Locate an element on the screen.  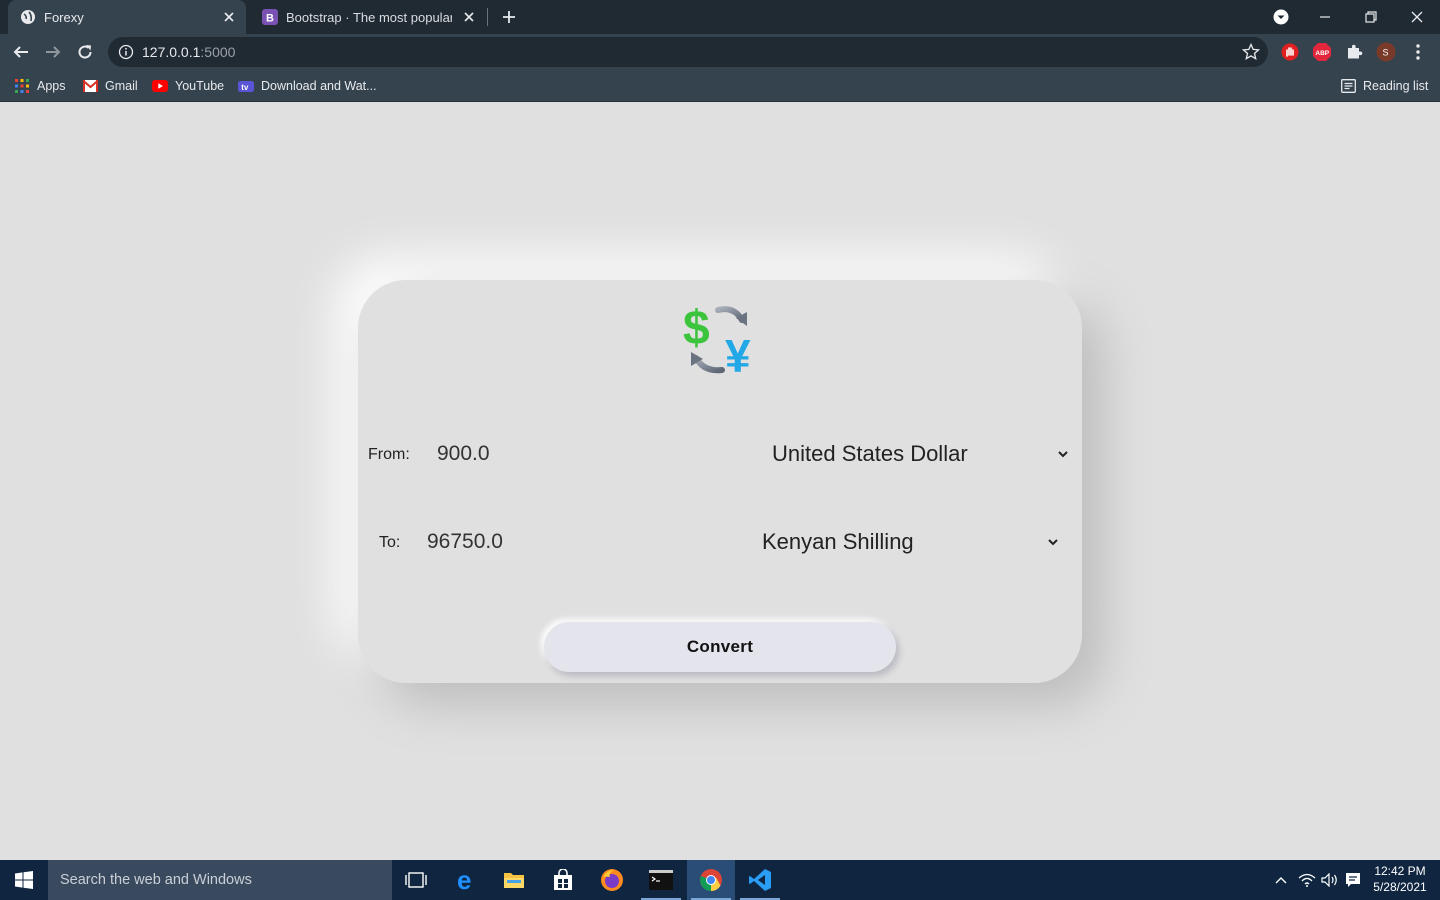
action-center-icon is located at coordinates (1353, 880).